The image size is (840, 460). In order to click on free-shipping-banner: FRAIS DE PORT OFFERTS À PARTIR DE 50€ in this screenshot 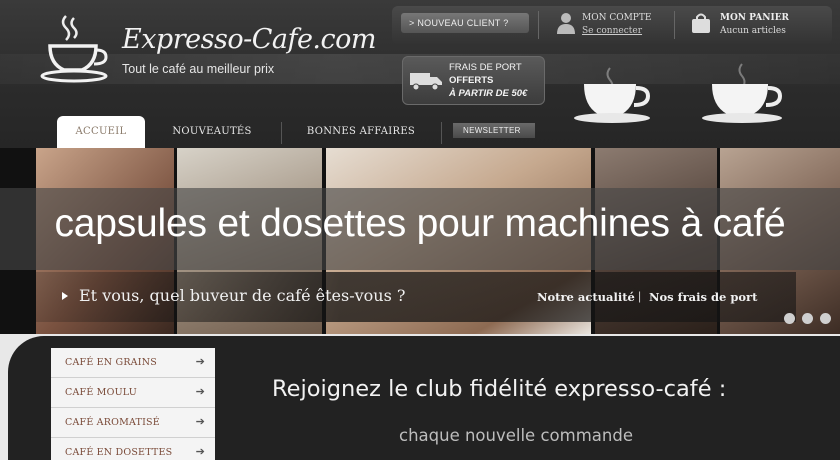, I will do `click(473, 80)`.